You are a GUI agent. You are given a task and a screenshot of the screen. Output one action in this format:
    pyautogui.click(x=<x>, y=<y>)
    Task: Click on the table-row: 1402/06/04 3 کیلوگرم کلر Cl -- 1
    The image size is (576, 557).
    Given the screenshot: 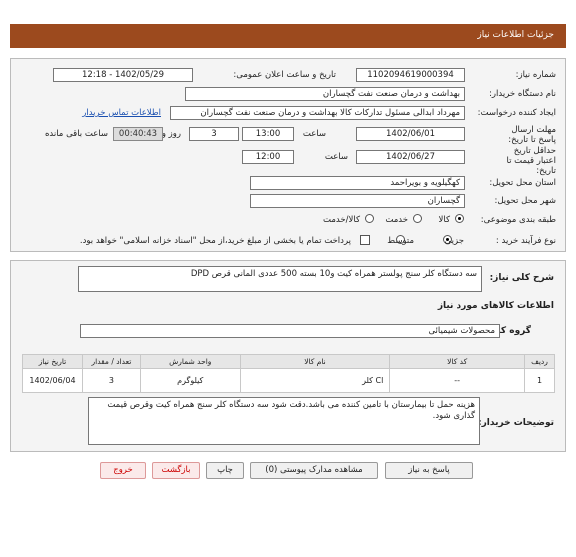 What is the action you would take?
    pyautogui.click(x=289, y=380)
    